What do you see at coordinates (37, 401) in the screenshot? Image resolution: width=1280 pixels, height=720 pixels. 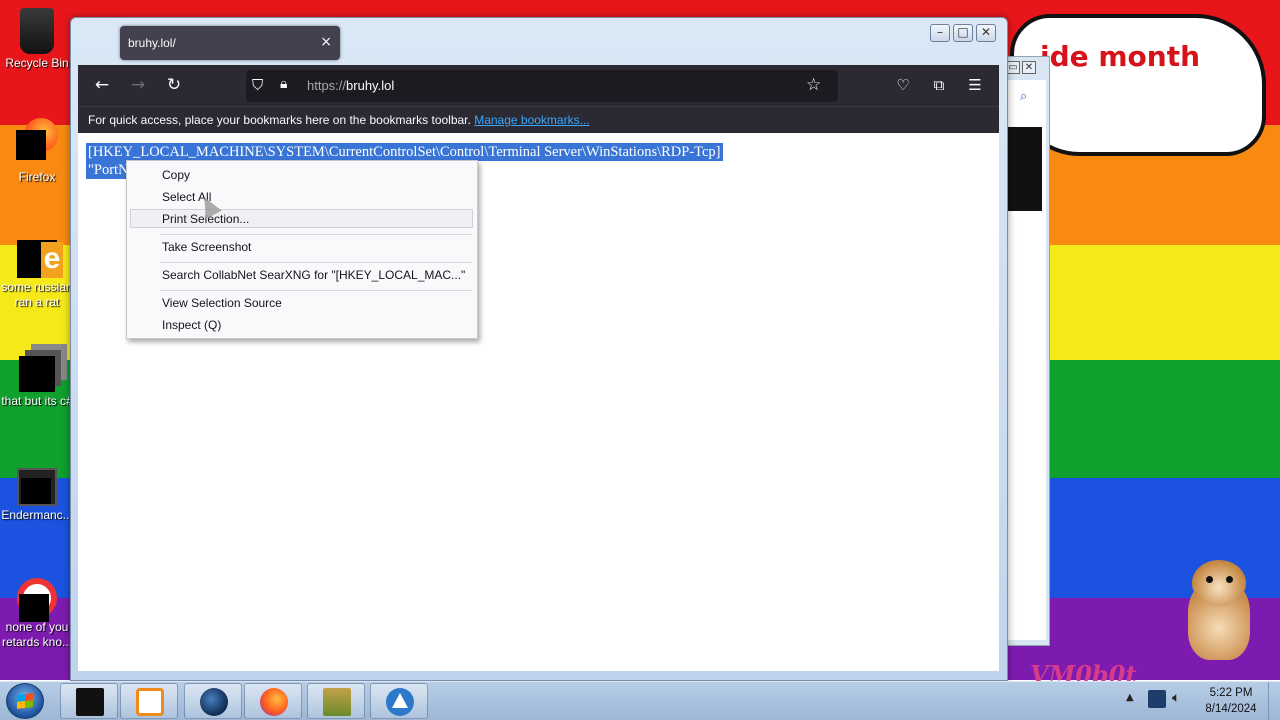 I see `desktop-icon-label: that but its c#` at bounding box center [37, 401].